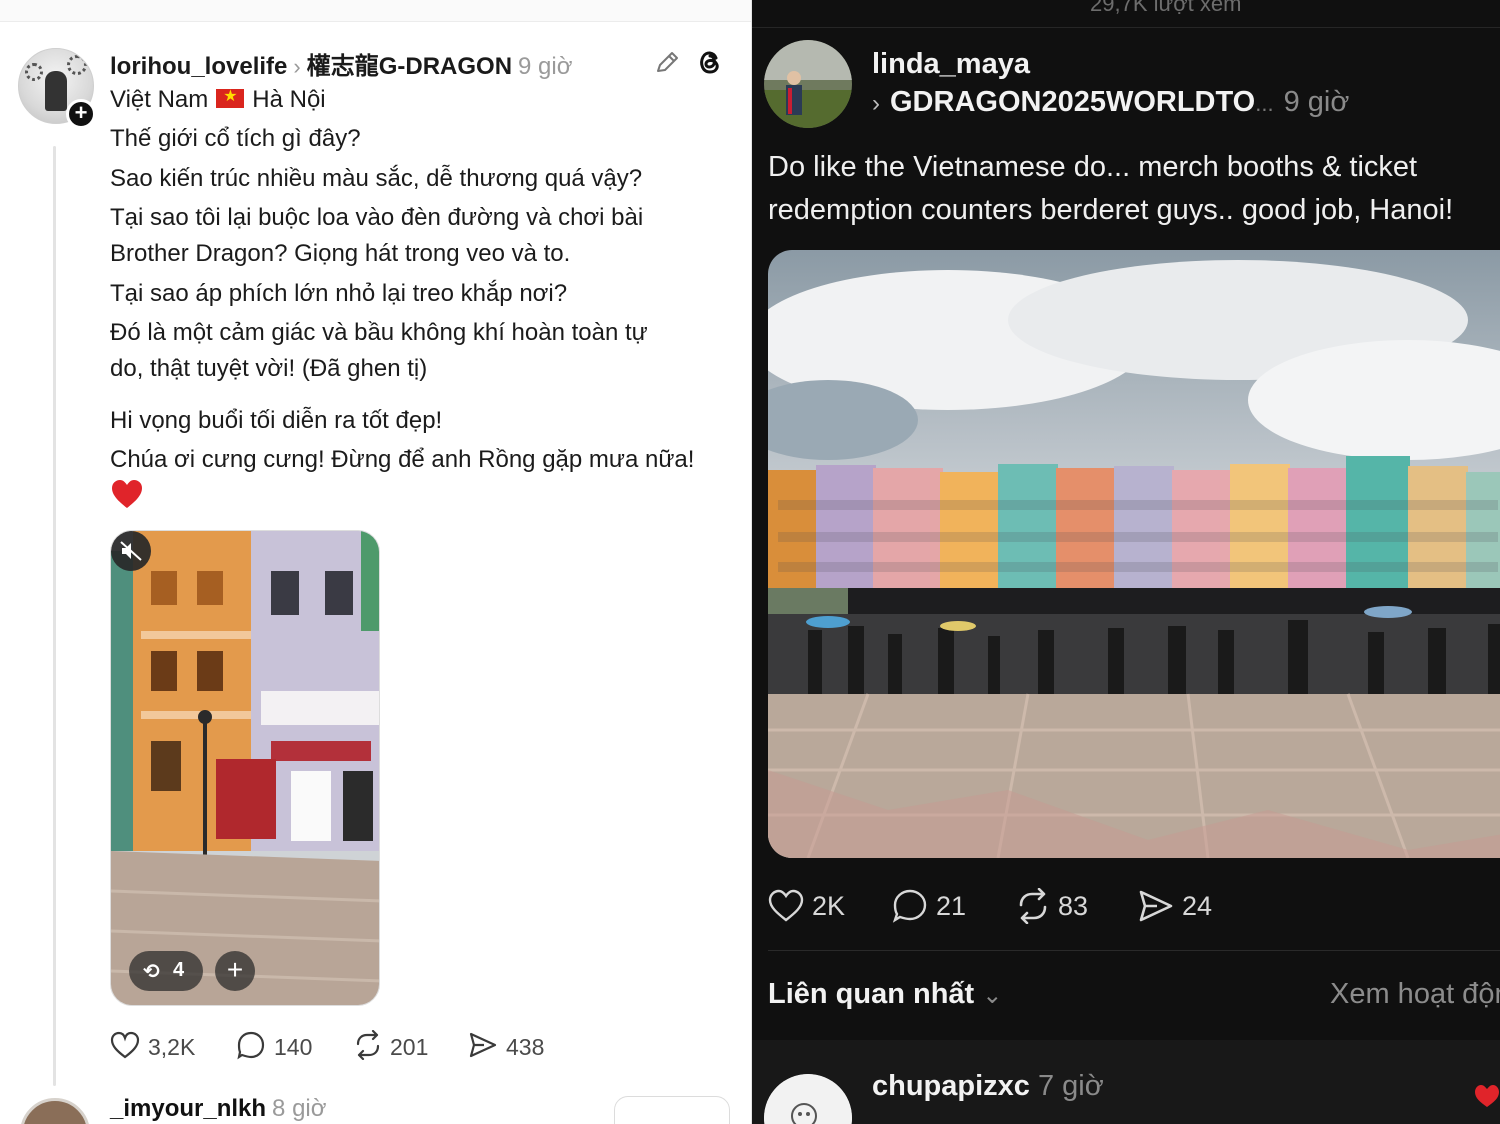 This screenshot has height=1124, width=1500. I want to click on video-add-button: +, so click(235, 971).